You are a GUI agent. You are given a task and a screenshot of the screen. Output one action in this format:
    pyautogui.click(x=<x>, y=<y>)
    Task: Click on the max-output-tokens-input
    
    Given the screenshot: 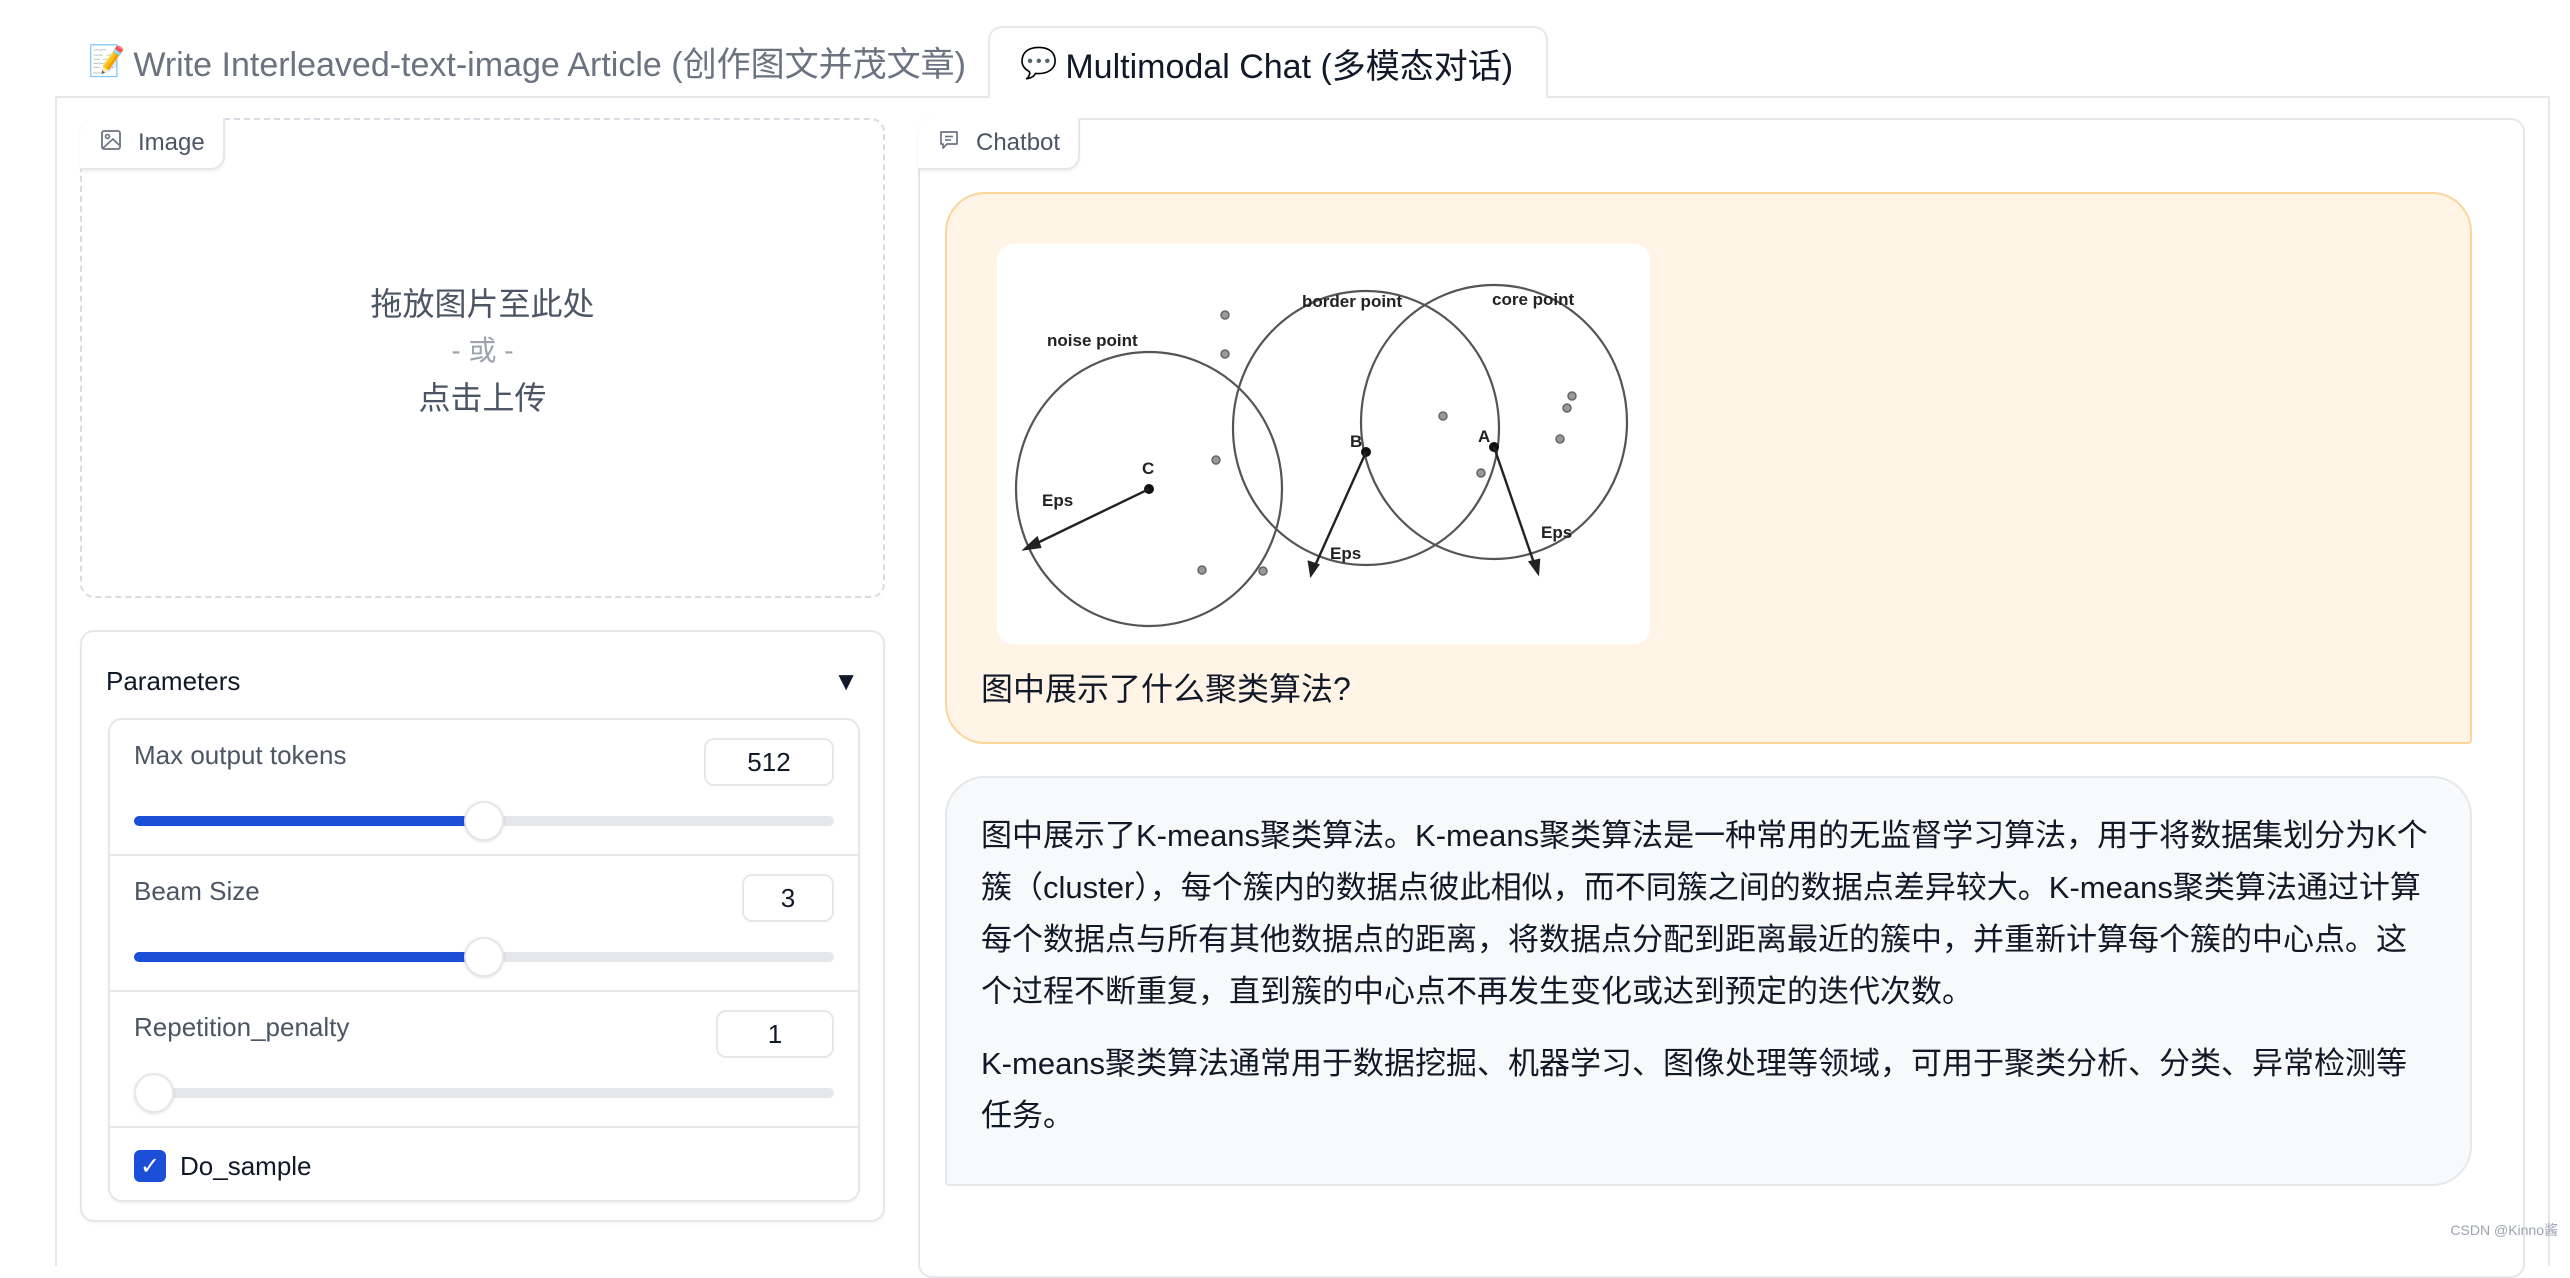 What is the action you would take?
    pyautogui.click(x=769, y=762)
    